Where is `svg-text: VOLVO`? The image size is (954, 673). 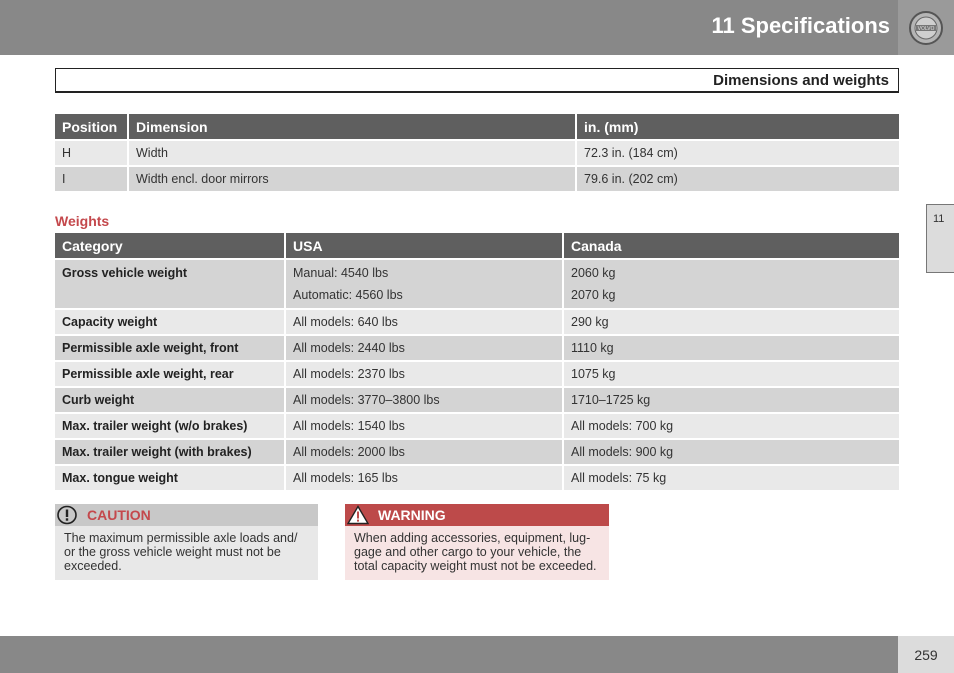 svg-text: VOLVO is located at coordinates (926, 29).